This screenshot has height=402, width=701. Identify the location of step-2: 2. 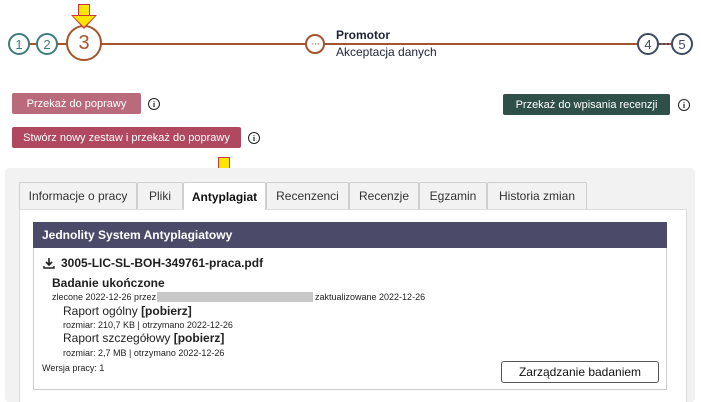
(47, 44).